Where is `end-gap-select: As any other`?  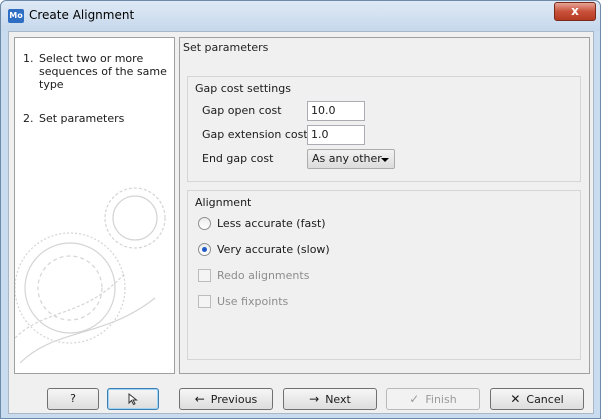
end-gap-select: As any other is located at coordinates (351, 159).